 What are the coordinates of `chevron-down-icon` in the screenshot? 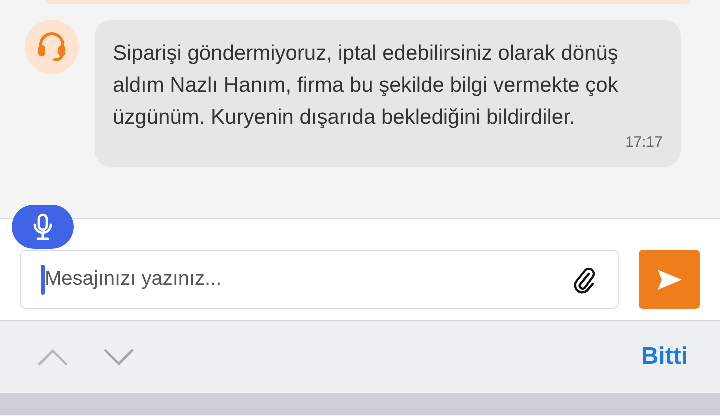 It's located at (119, 357).